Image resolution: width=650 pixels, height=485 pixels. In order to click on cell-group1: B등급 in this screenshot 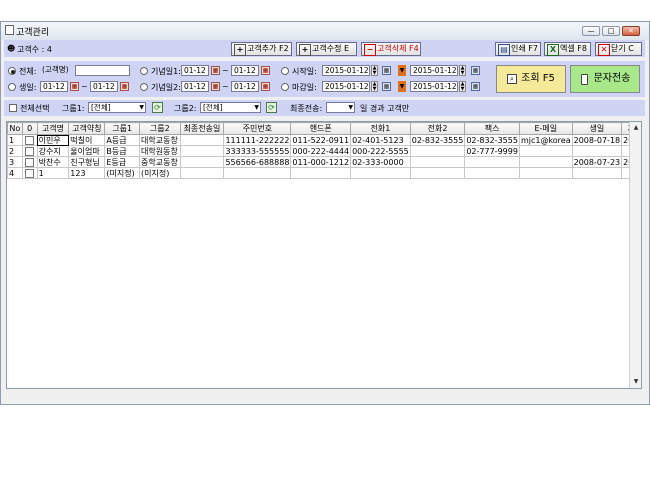, I will do `click(122, 151)`.